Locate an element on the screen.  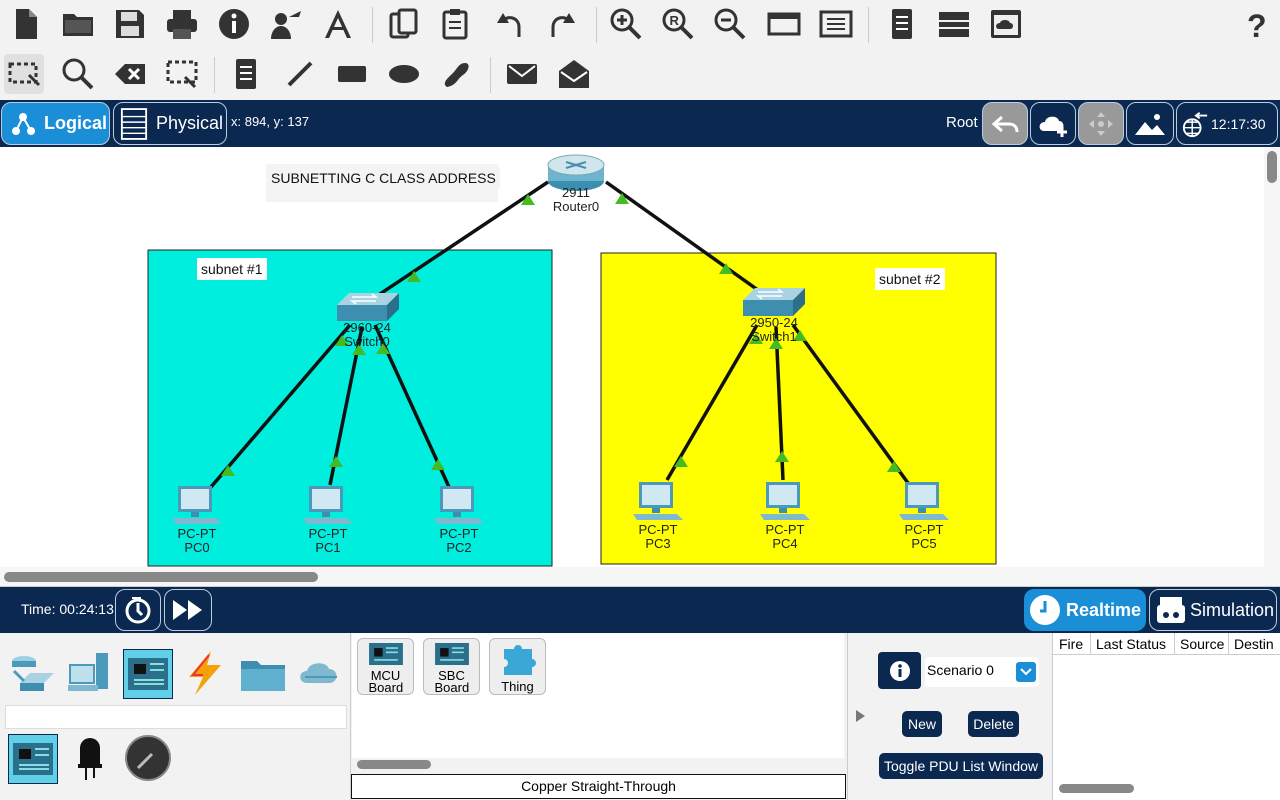
fast-forward-button is located at coordinates (188, 610).